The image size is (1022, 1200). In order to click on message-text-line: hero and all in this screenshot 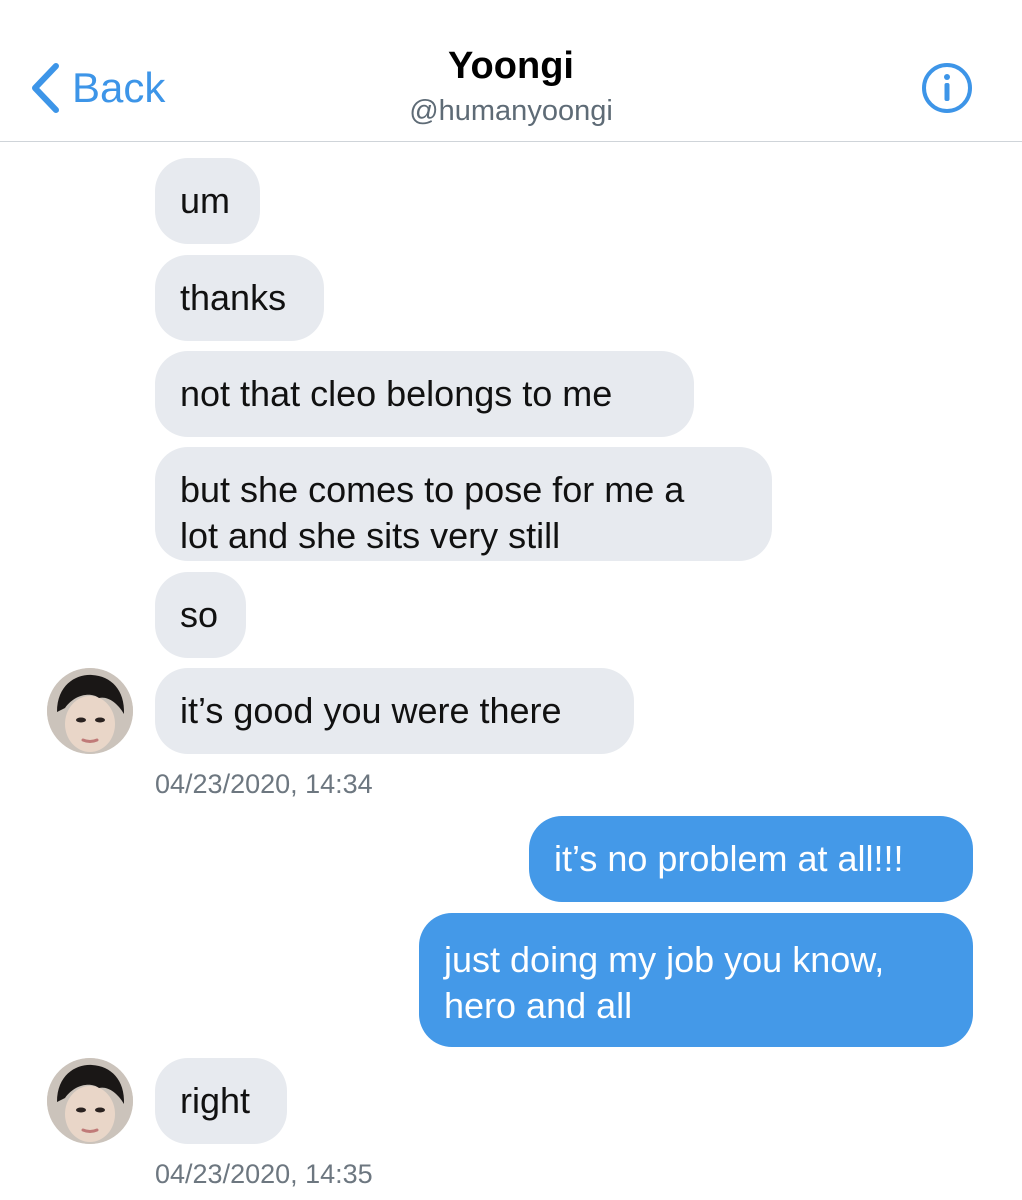, I will do `click(538, 1005)`.